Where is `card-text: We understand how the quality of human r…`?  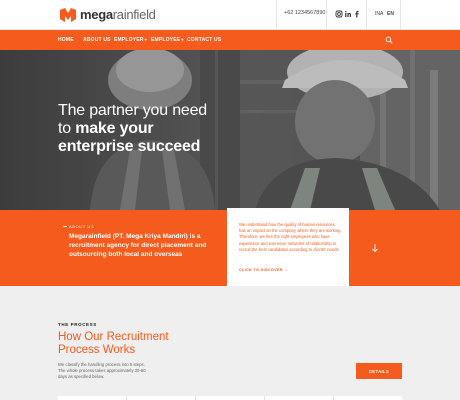 card-text: We understand how the quality of human r… is located at coordinates (290, 237).